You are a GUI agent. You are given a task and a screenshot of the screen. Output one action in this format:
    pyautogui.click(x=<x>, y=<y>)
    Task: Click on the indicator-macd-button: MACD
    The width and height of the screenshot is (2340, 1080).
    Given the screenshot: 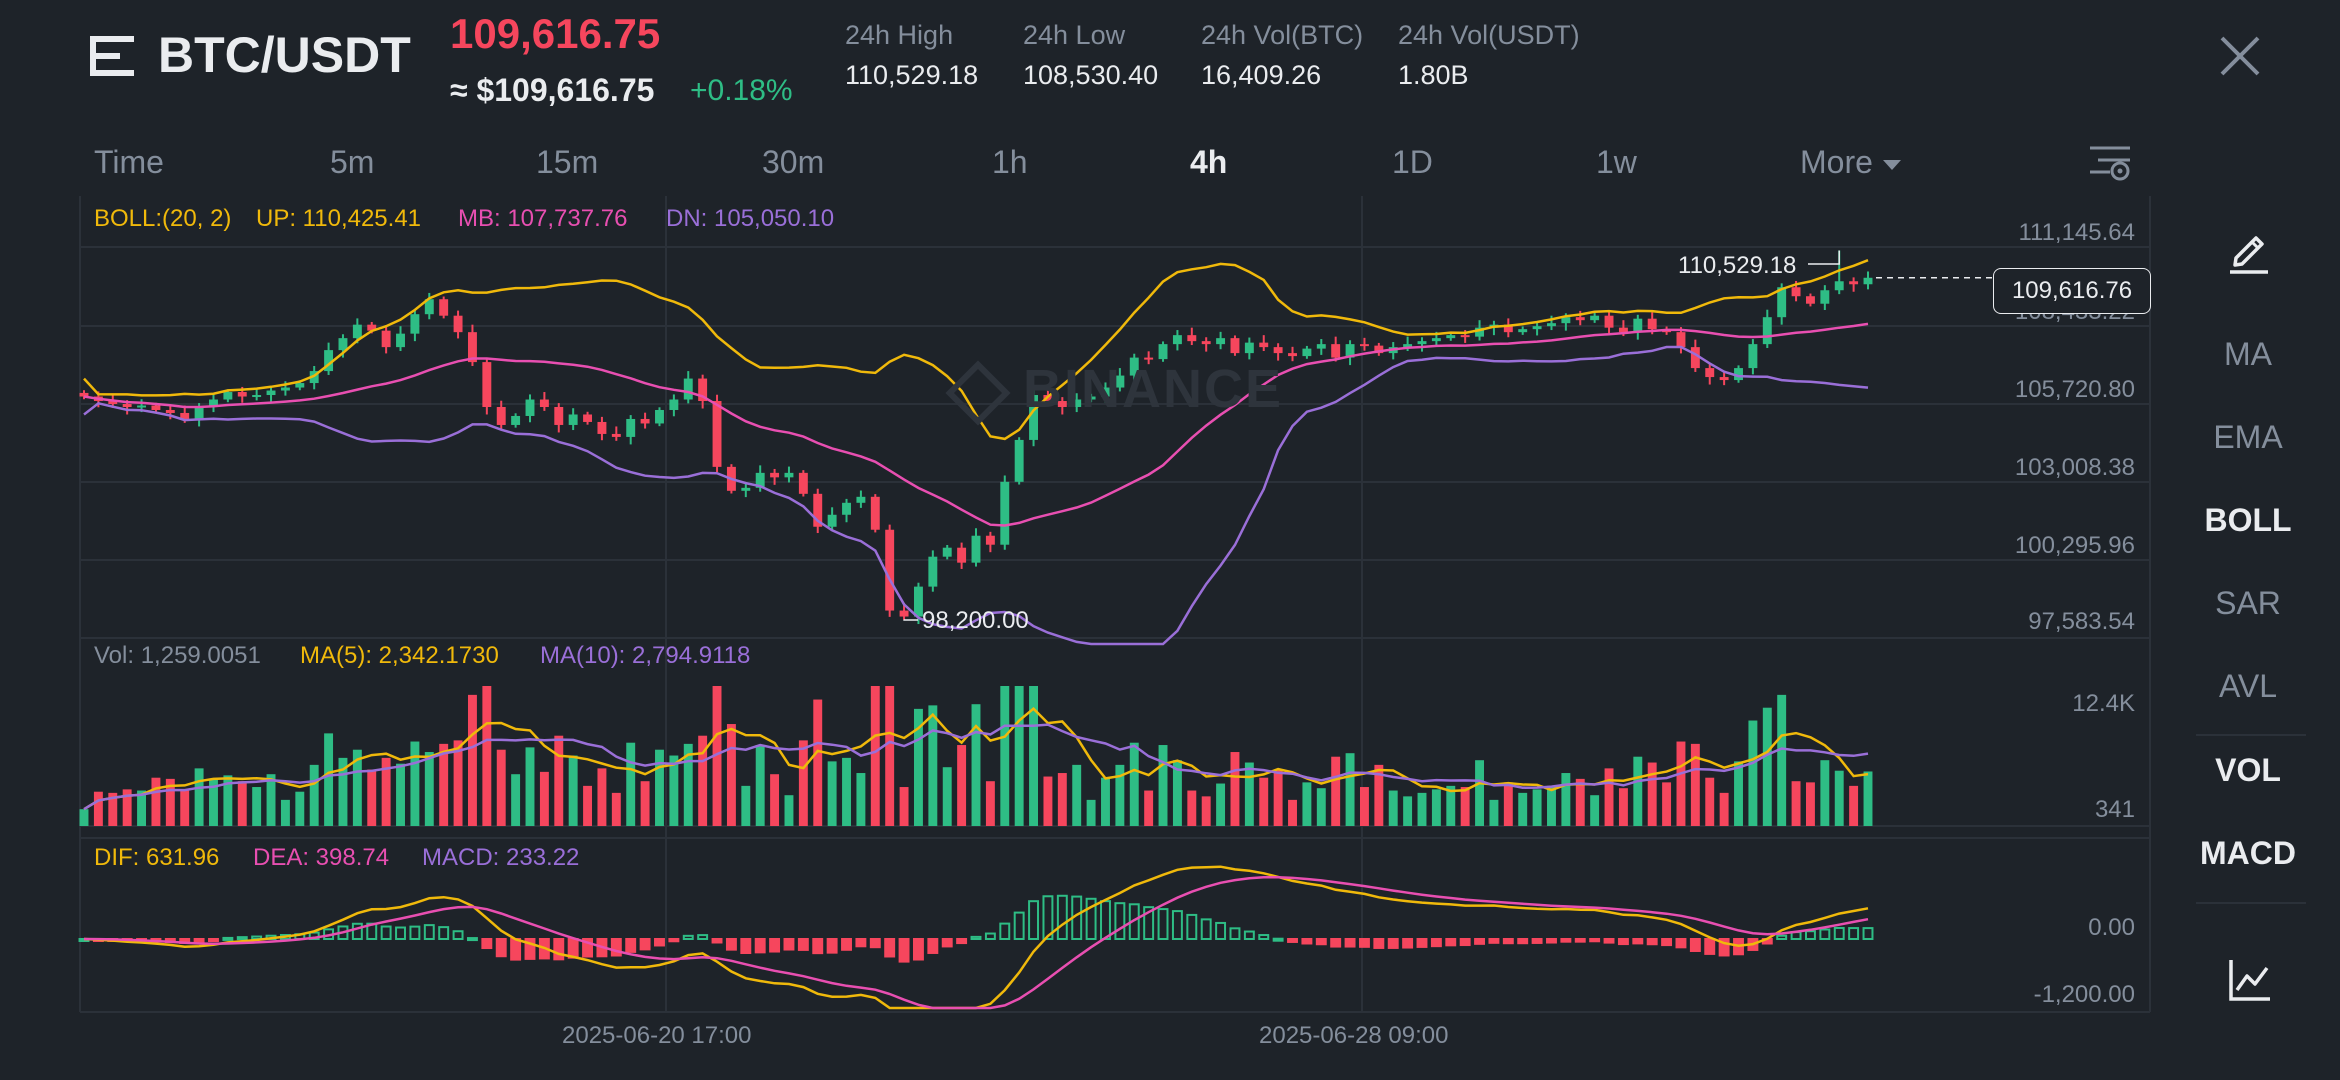 What is the action you would take?
    pyautogui.click(x=2248, y=853)
    